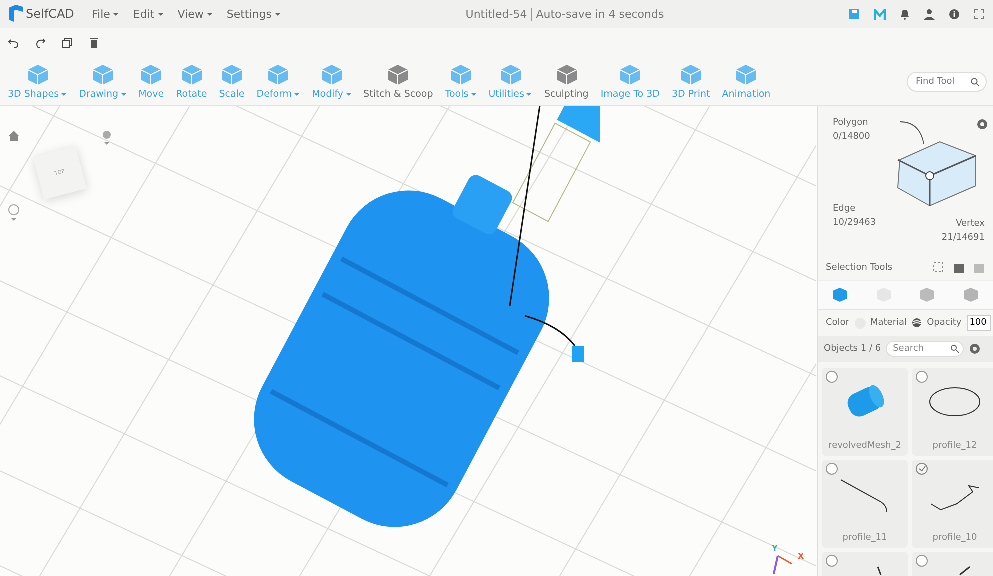  I want to click on material-icon, so click(917, 323).